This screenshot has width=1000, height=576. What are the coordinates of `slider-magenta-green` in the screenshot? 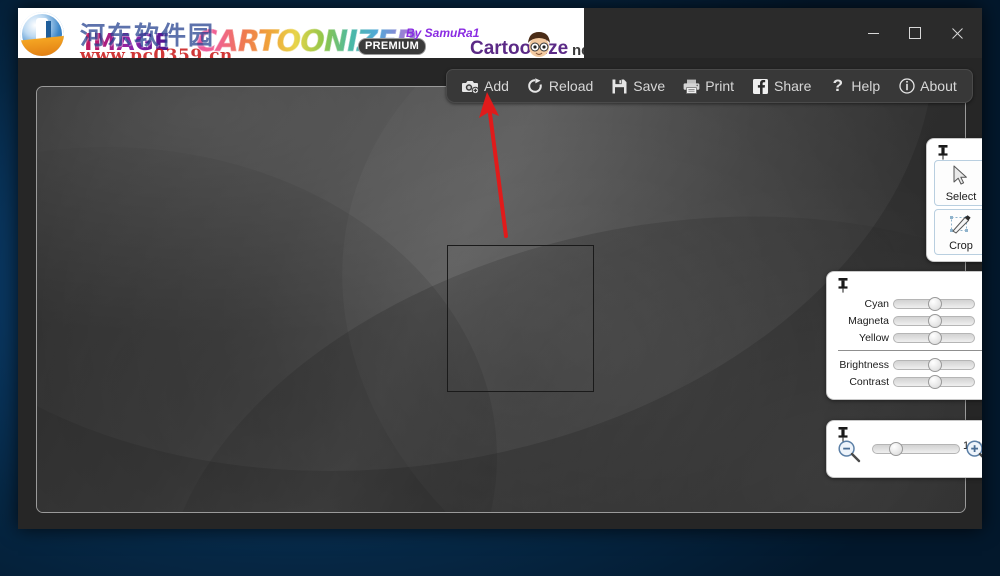 It's located at (934, 321).